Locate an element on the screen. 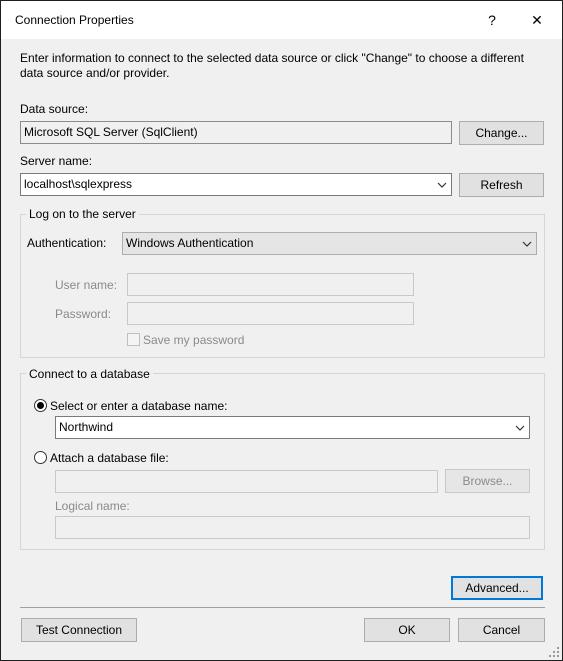  close-button: ✕ is located at coordinates (537, 20).